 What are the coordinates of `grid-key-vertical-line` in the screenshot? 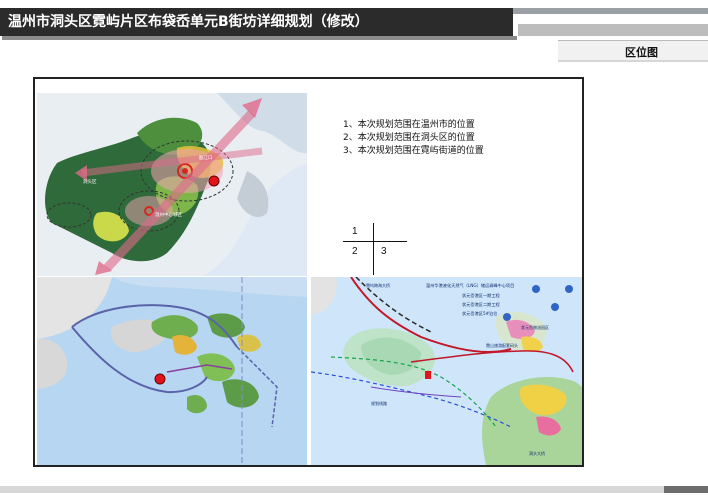 It's located at (373, 249).